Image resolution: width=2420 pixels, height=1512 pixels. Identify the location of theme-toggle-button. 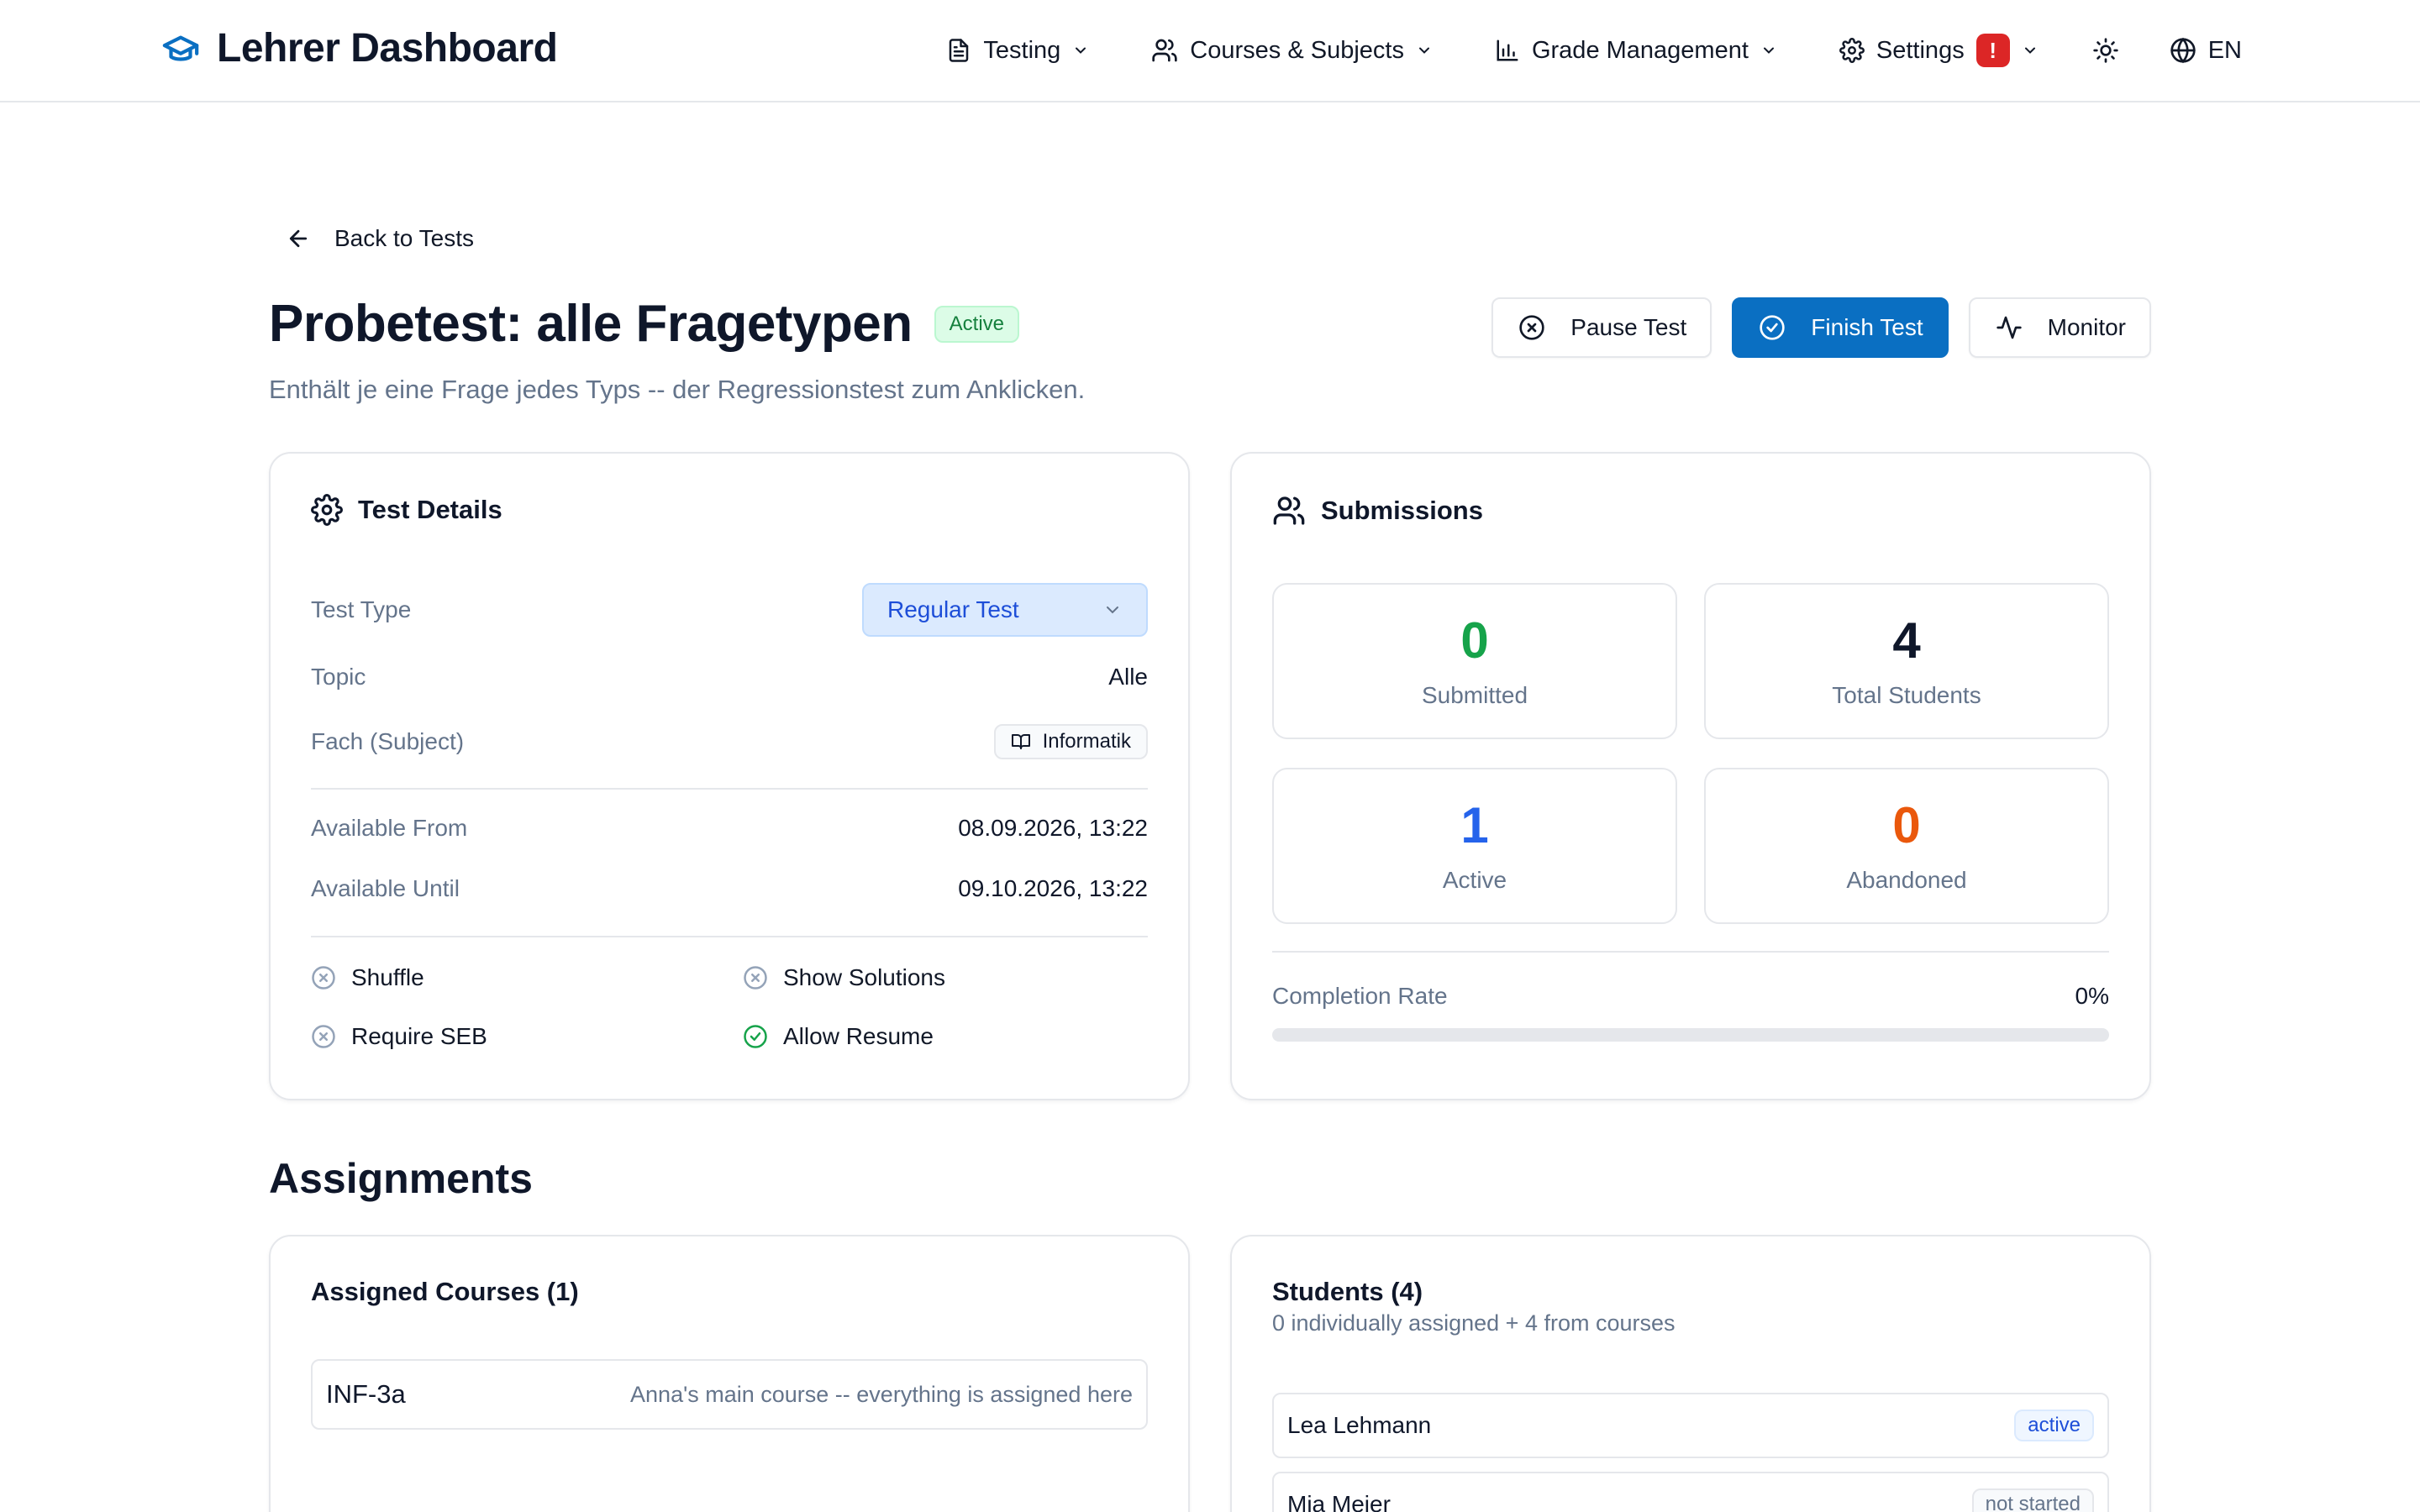
(2105, 50).